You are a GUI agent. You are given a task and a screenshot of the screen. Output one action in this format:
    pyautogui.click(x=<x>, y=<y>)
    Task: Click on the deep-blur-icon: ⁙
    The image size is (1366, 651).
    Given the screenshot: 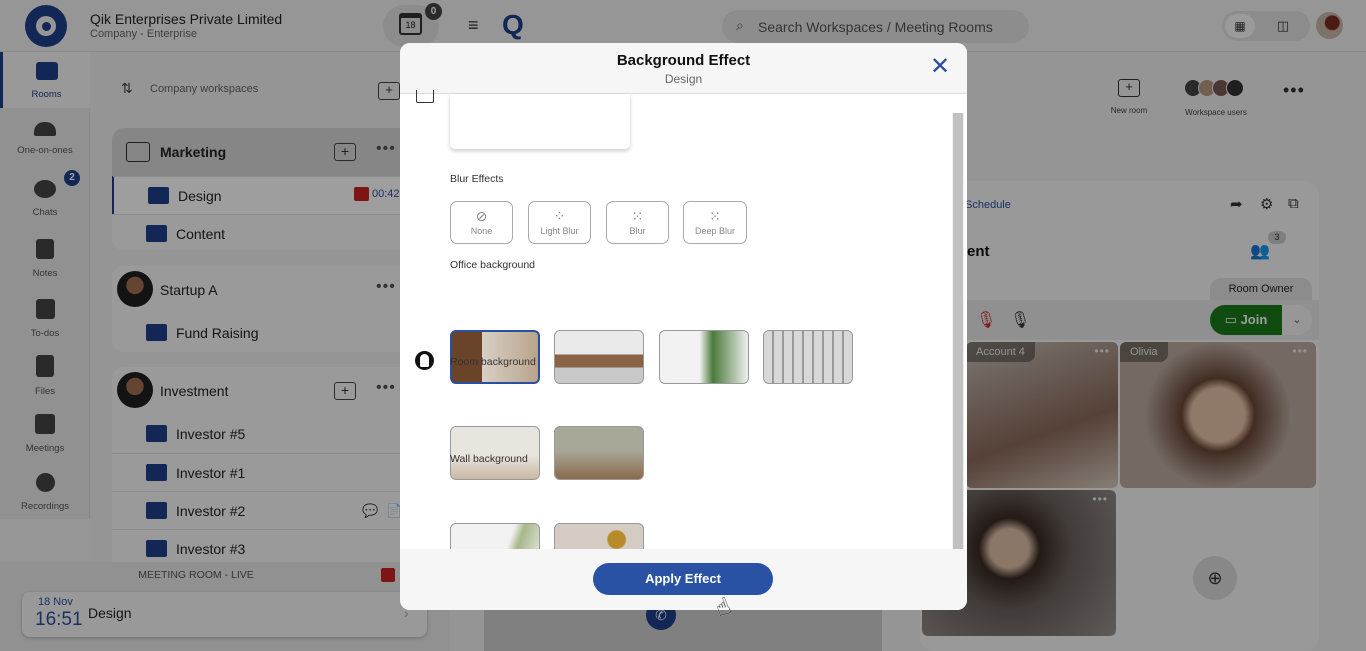 What is the action you would take?
    pyautogui.click(x=715, y=216)
    